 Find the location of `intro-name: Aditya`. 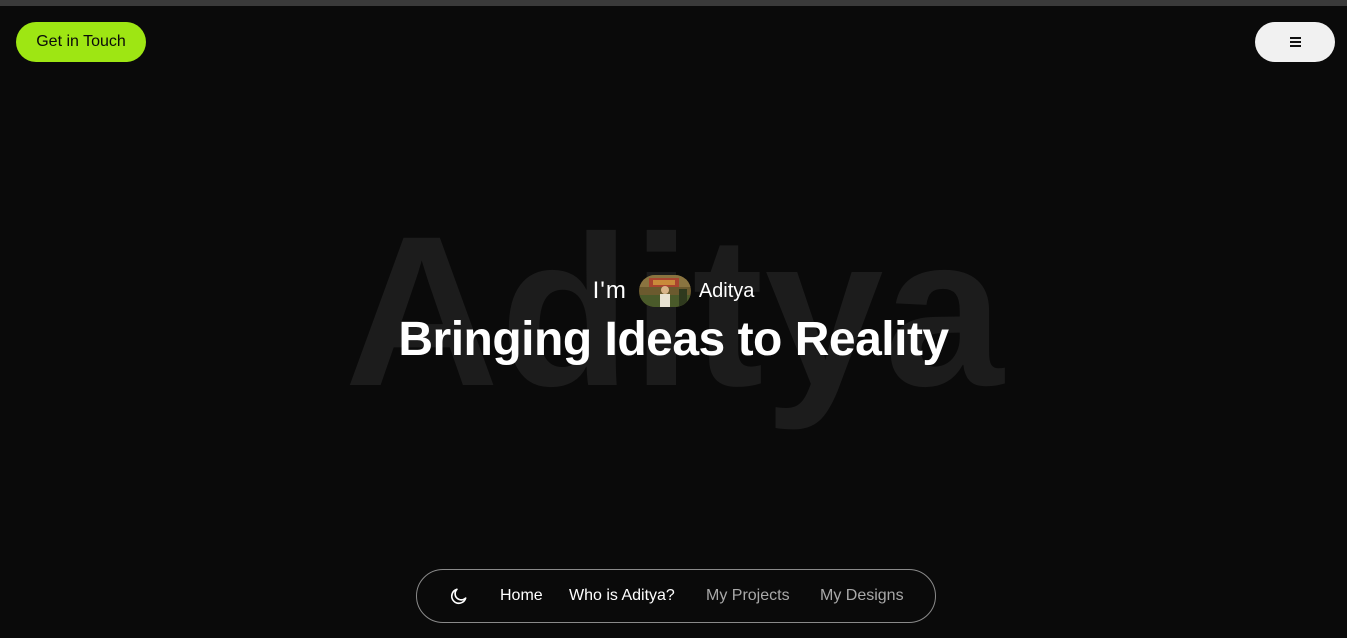

intro-name: Aditya is located at coordinates (726, 290).